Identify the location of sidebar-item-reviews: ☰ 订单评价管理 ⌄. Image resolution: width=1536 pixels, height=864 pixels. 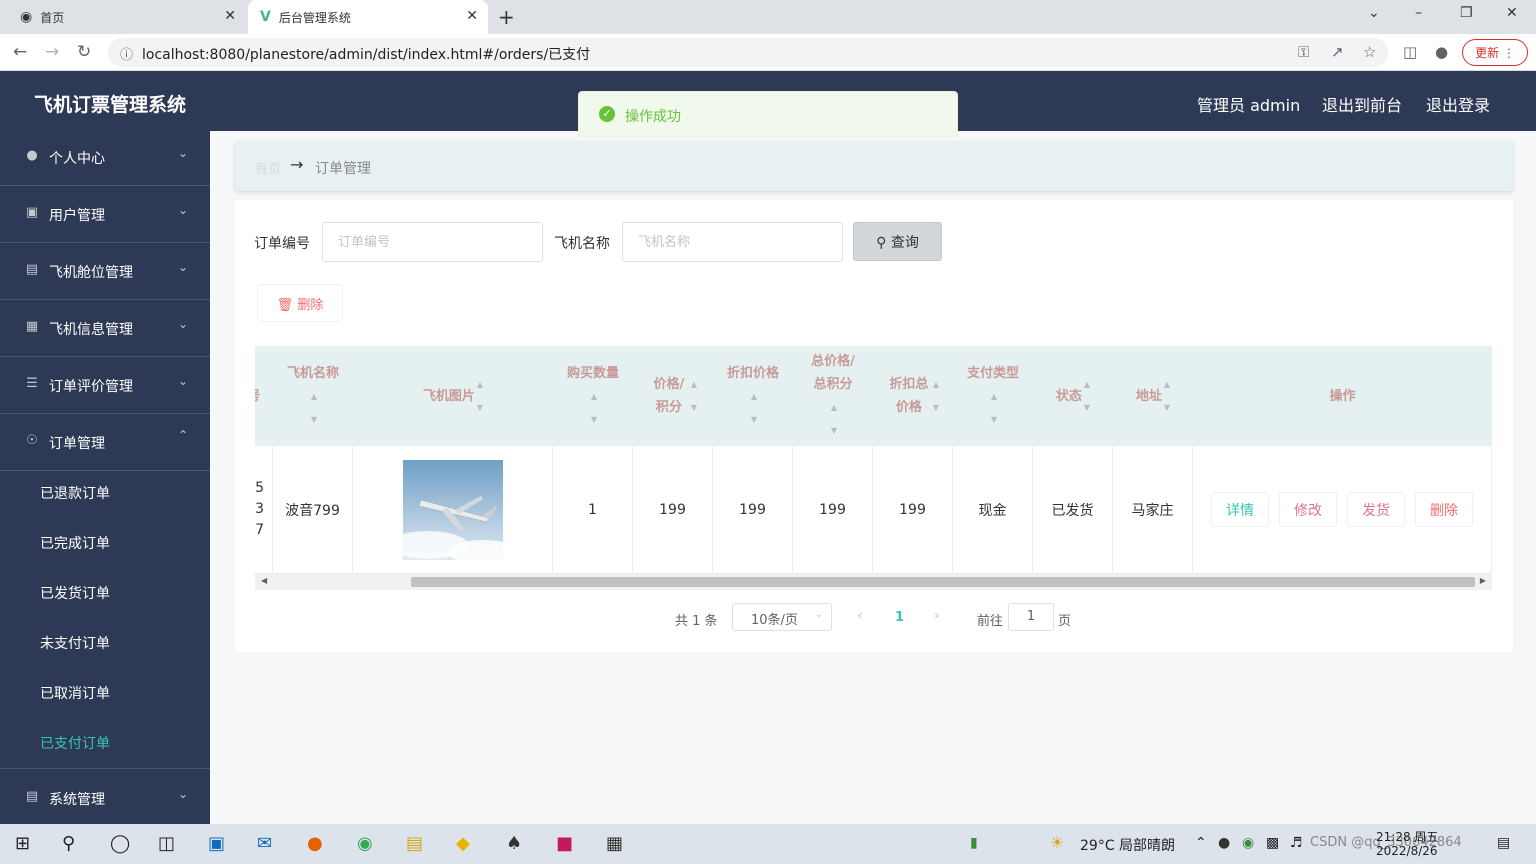
(105, 386).